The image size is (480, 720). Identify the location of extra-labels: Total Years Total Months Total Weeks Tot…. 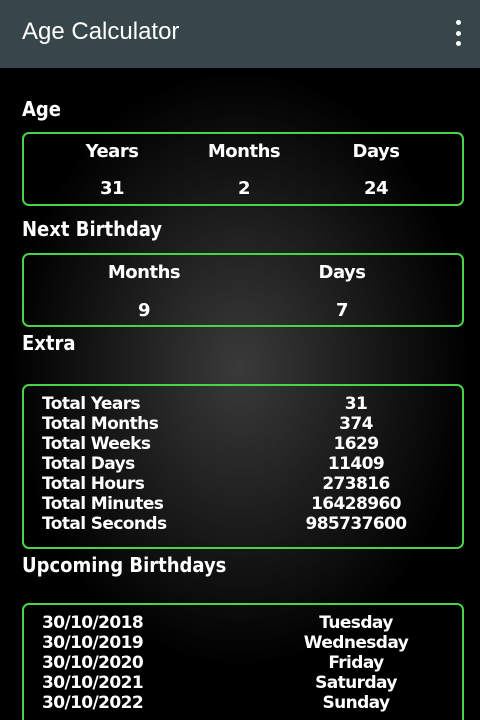
(142, 464).